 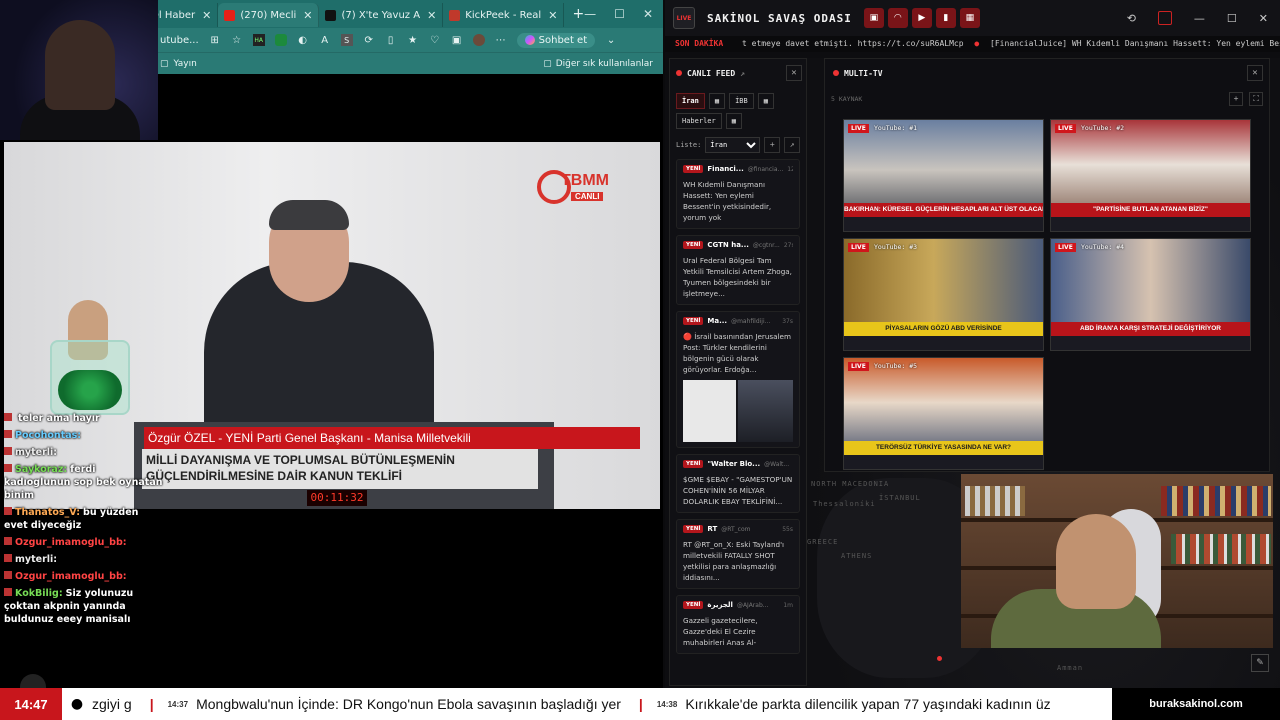 I want to click on app-grid-icon: ⊞, so click(x=215, y=40).